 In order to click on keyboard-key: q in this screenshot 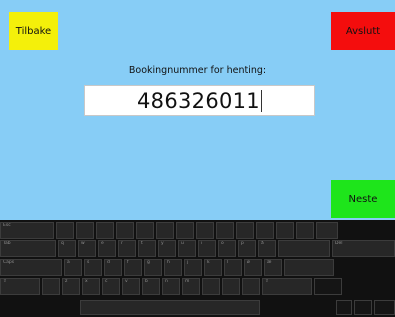, I will do `click(67, 248)`.